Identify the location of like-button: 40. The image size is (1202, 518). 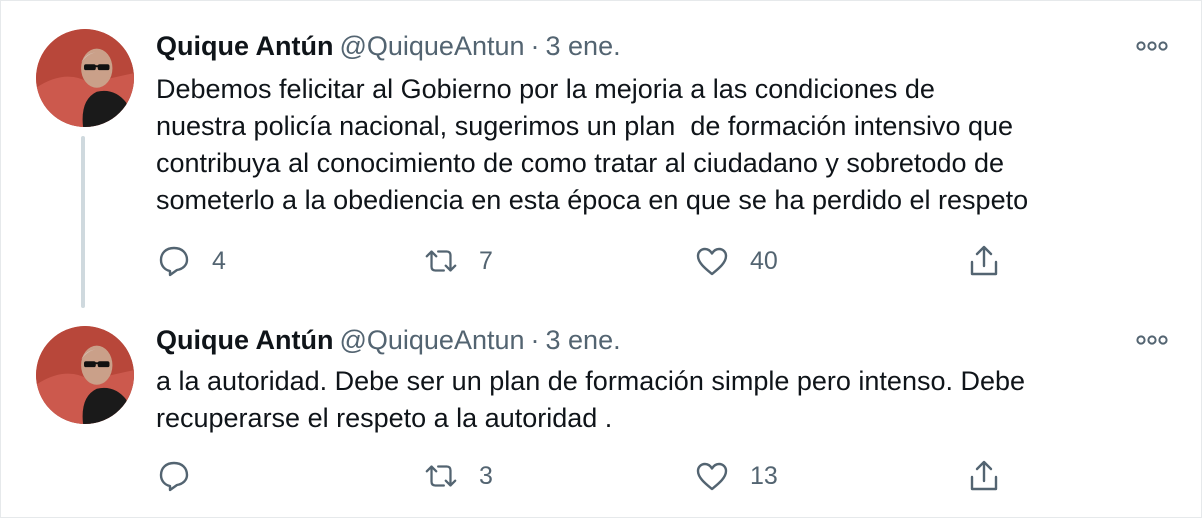
(736, 261).